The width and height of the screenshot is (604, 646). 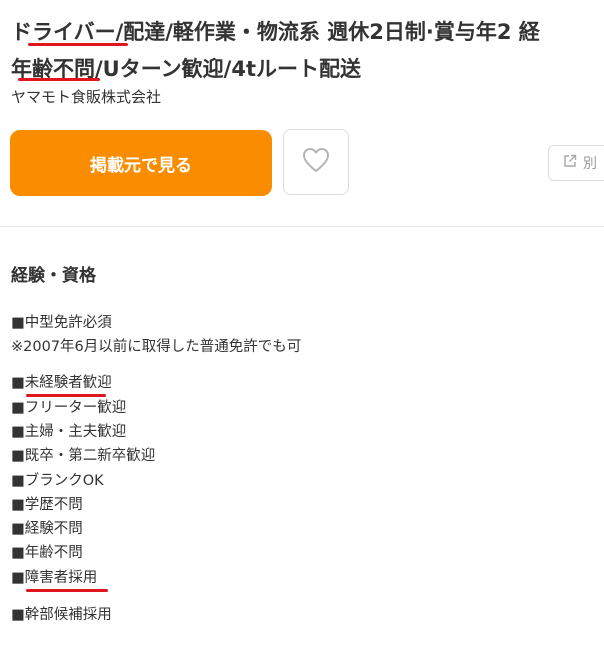 What do you see at coordinates (54, 578) in the screenshot?
I see `list-item: ■障害者採用` at bounding box center [54, 578].